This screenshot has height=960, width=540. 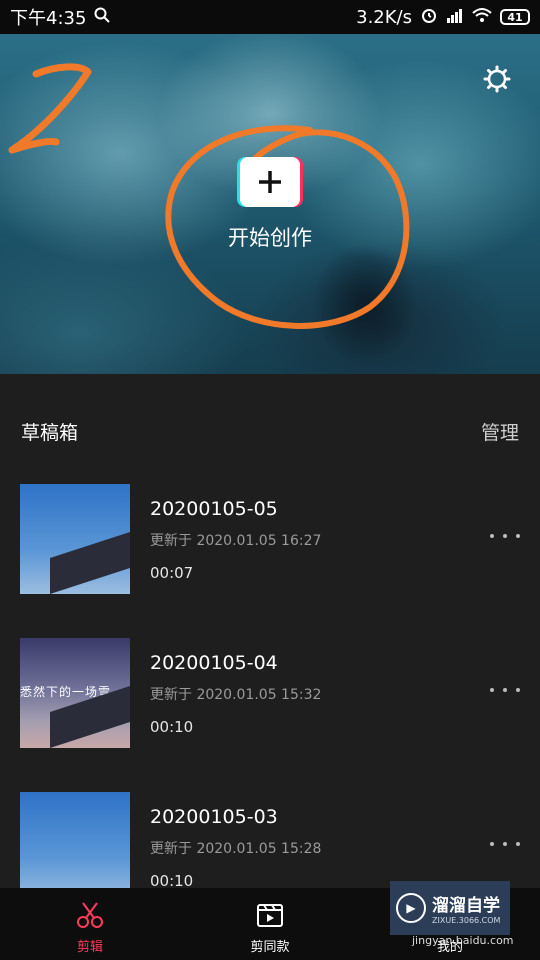 What do you see at coordinates (236, 695) in the screenshot?
I see `draft-updated-time: 更新于 2020.01.05 15:32` at bounding box center [236, 695].